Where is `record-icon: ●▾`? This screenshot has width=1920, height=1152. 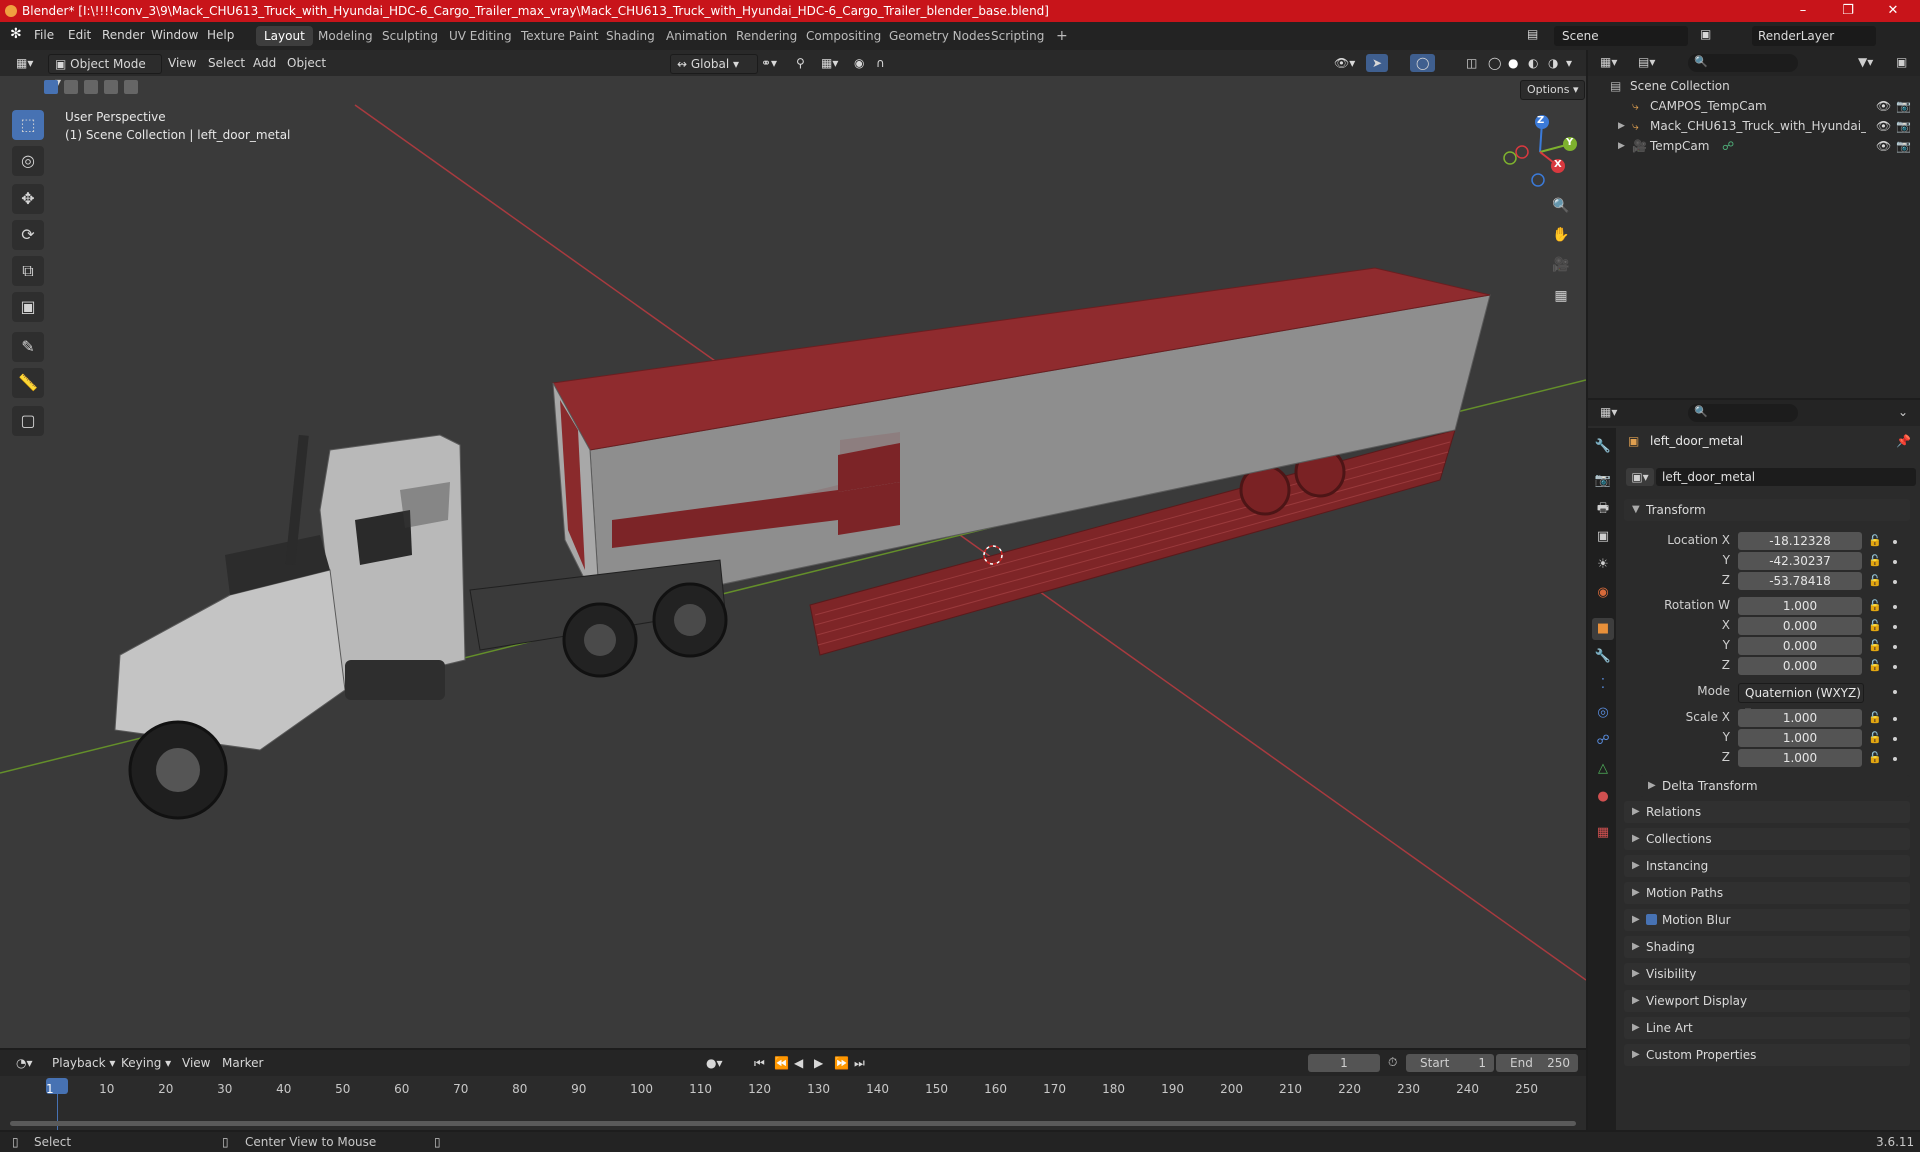 record-icon: ●▾ is located at coordinates (714, 1063).